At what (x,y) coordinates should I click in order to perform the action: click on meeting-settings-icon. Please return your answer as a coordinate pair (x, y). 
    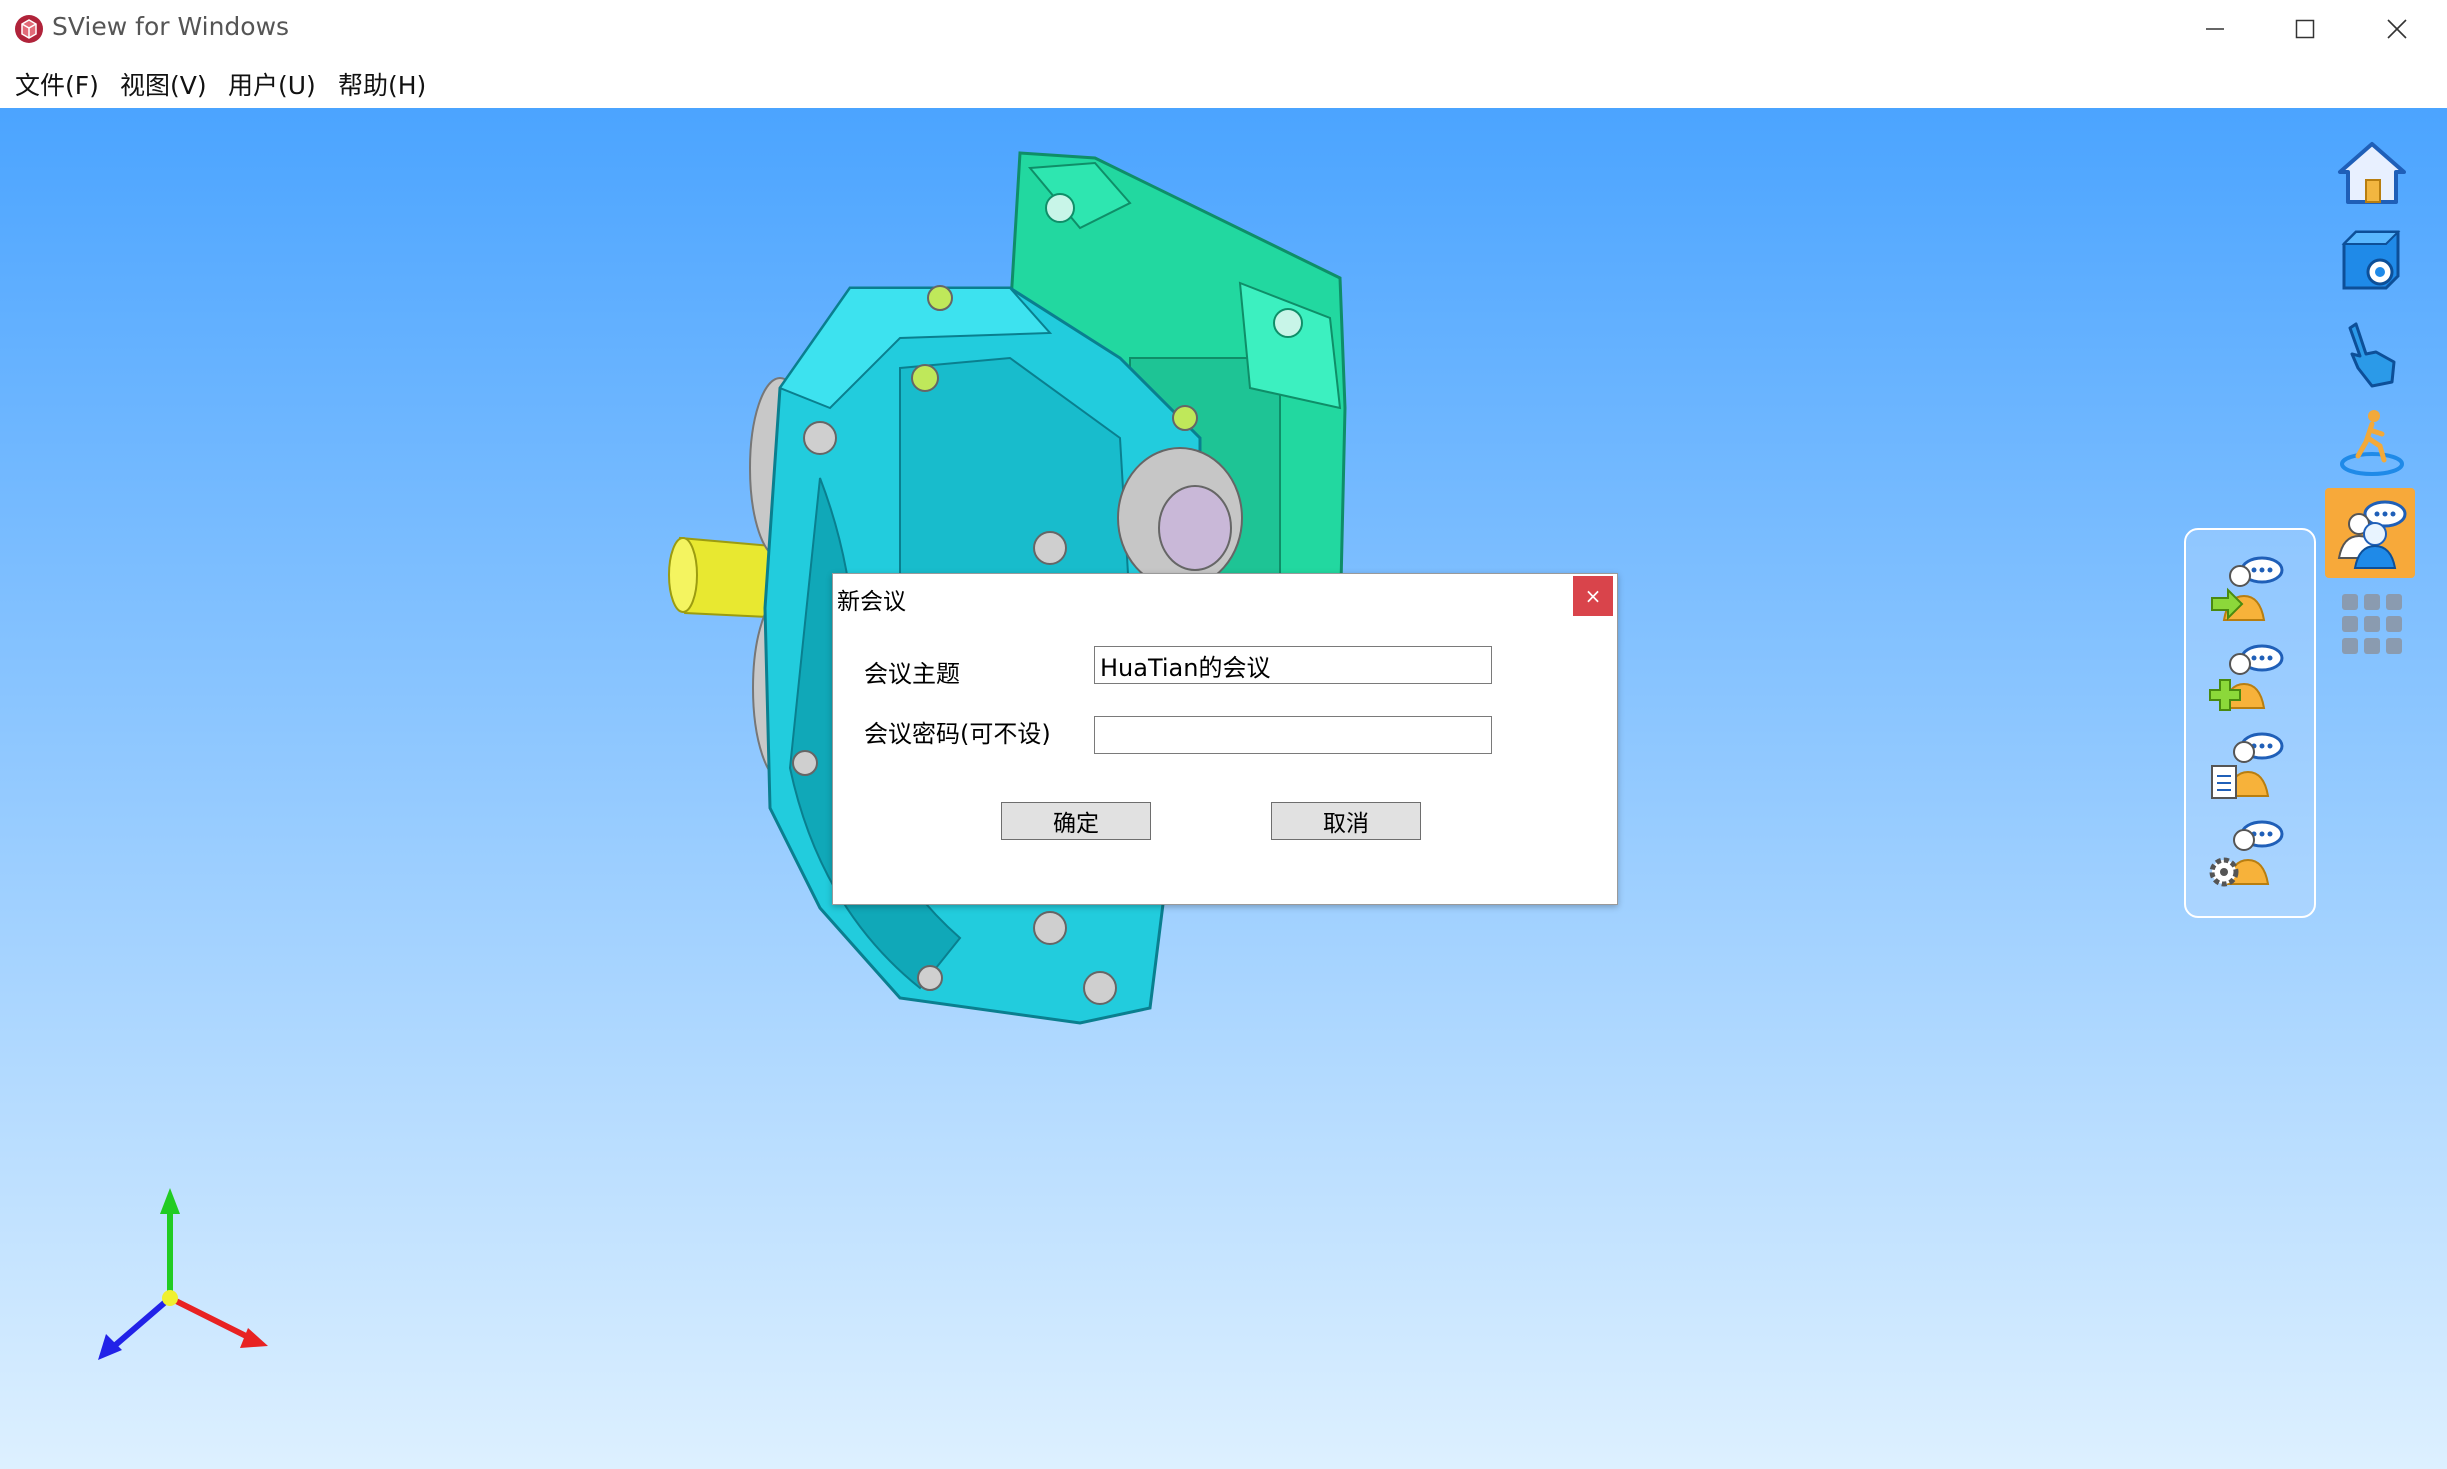
    Looking at the image, I should click on (2247, 853).